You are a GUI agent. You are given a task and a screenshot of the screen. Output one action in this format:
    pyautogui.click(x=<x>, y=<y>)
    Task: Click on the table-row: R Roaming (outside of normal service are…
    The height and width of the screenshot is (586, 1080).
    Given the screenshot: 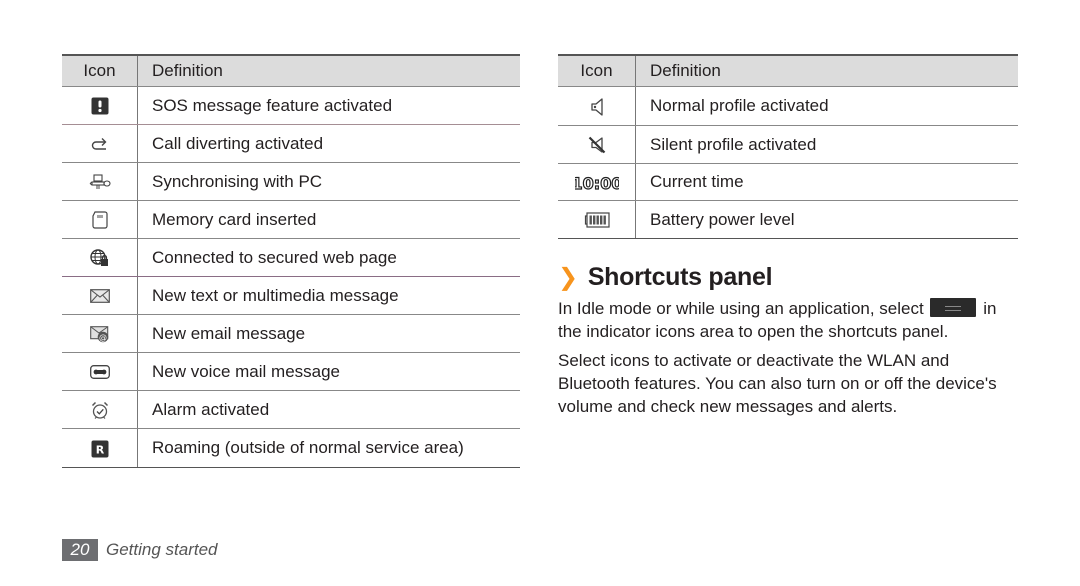 What is the action you would take?
    pyautogui.click(x=291, y=448)
    